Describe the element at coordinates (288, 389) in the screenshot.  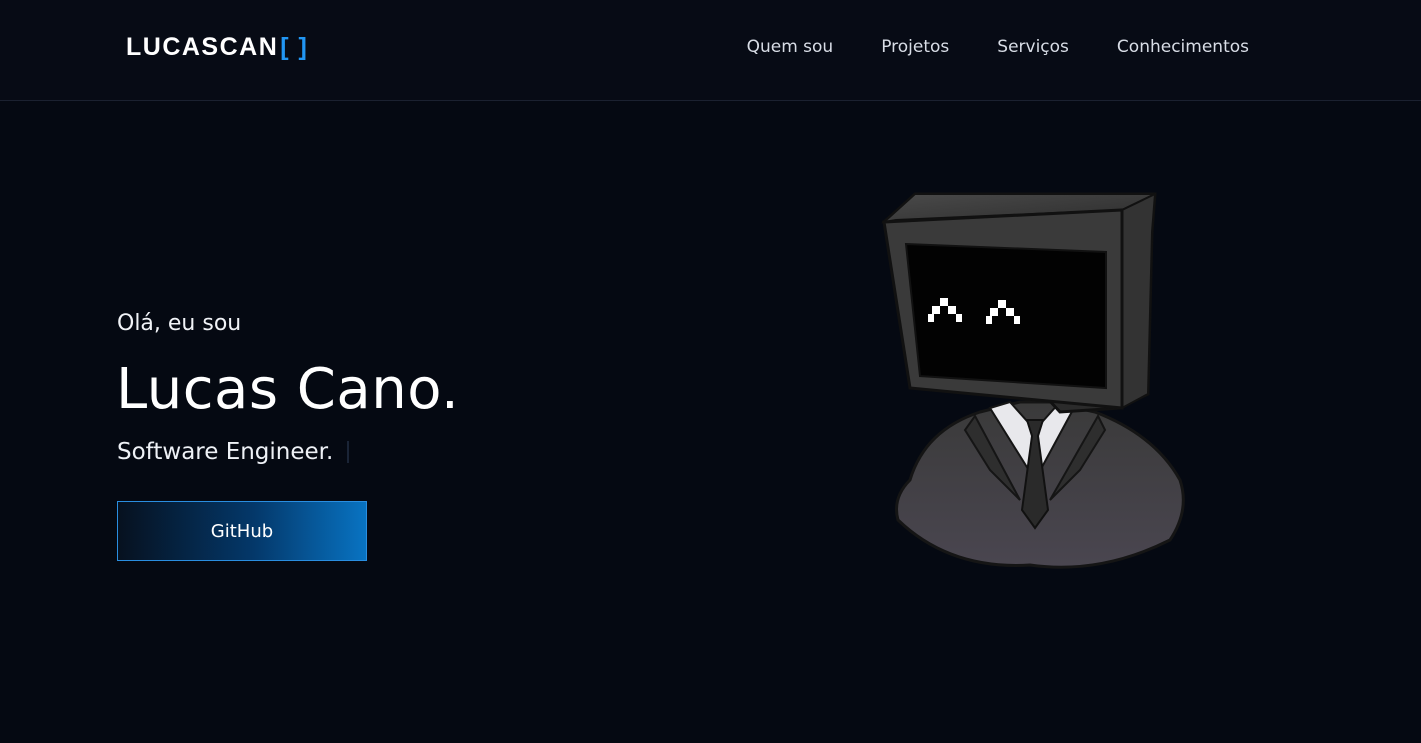
I see `hero-name: Lucas Cano.` at that location.